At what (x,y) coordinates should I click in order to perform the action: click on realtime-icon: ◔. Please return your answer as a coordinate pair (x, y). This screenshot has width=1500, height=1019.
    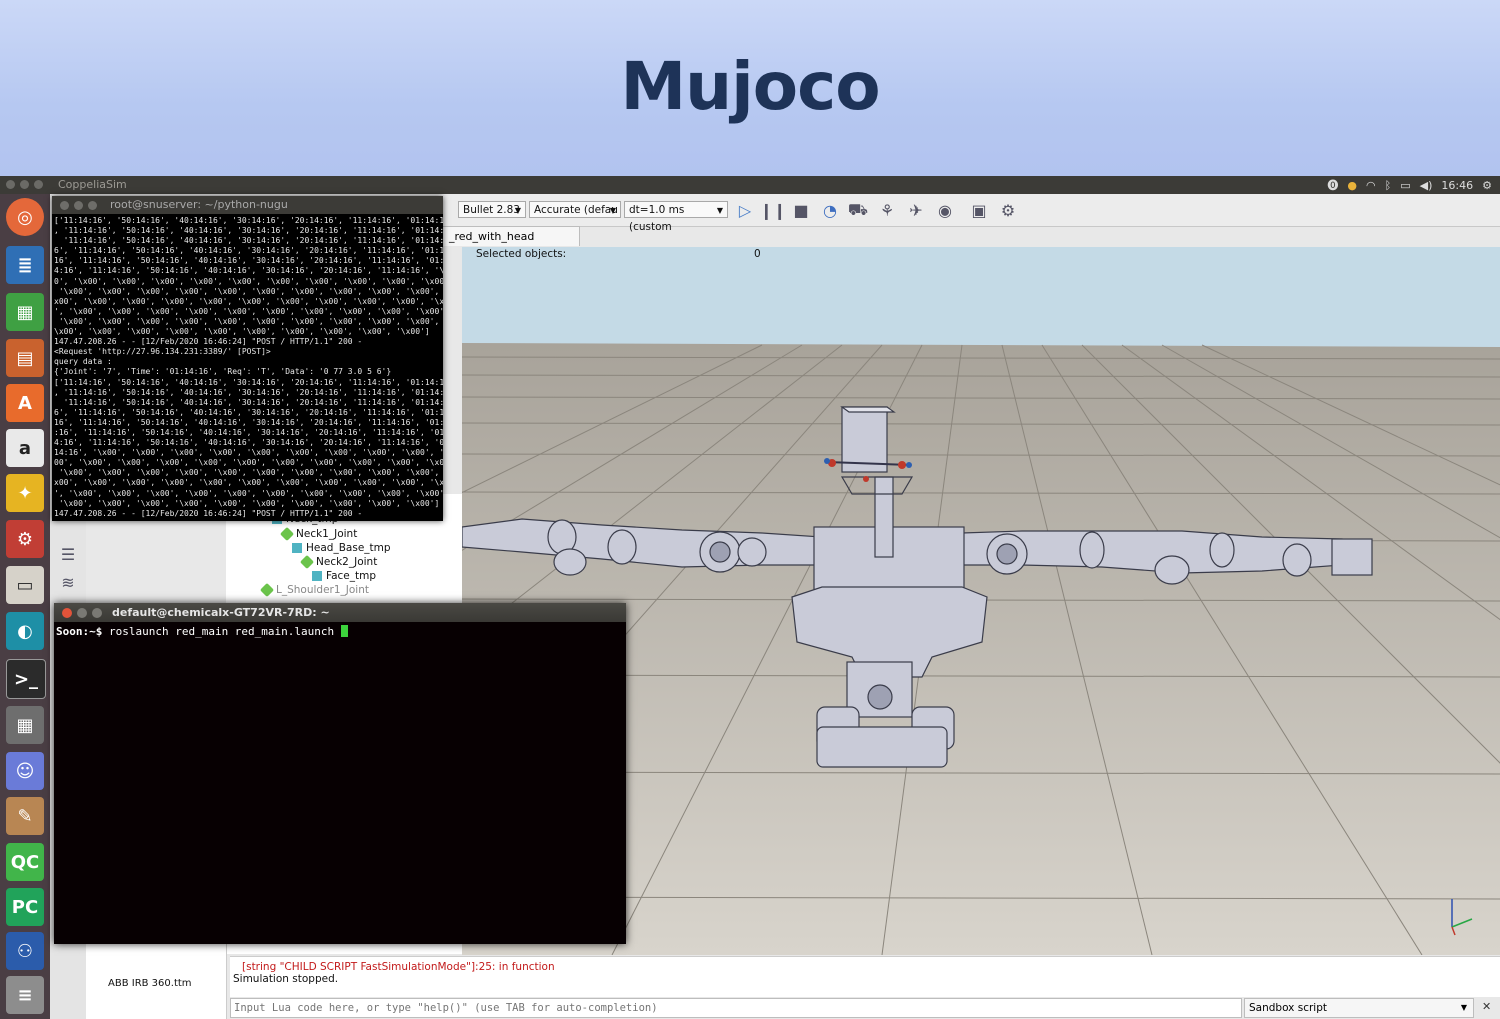
    Looking at the image, I should click on (830, 210).